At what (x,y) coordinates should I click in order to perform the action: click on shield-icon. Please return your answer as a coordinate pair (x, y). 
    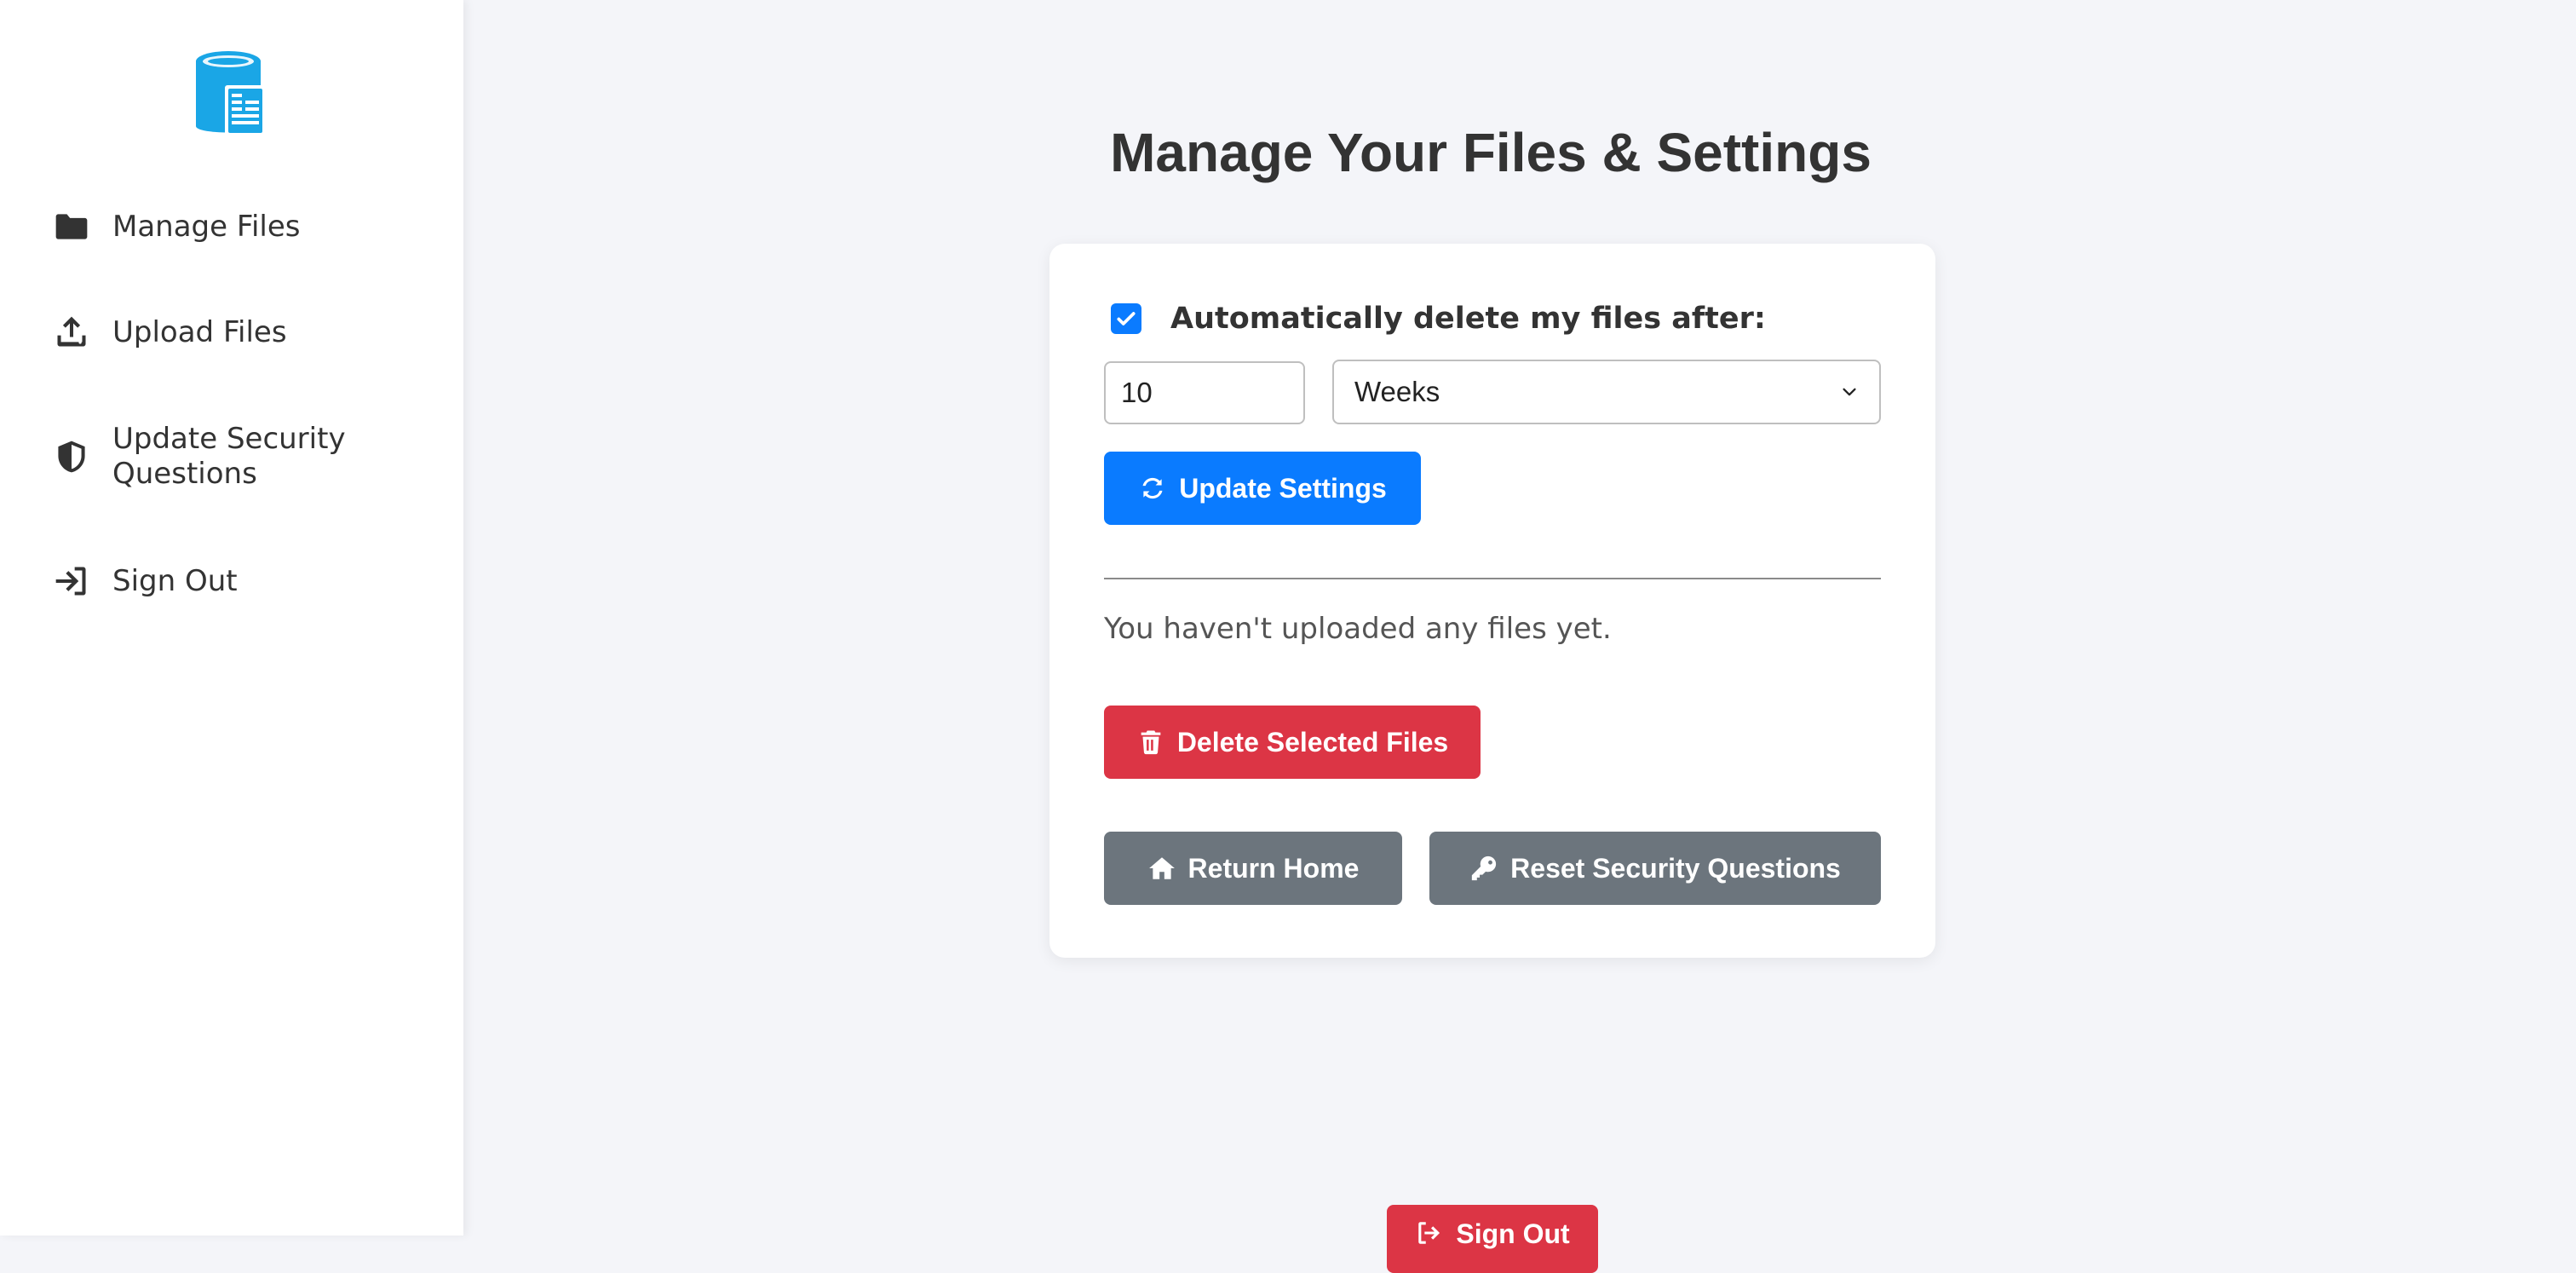
    Looking at the image, I should click on (71, 456).